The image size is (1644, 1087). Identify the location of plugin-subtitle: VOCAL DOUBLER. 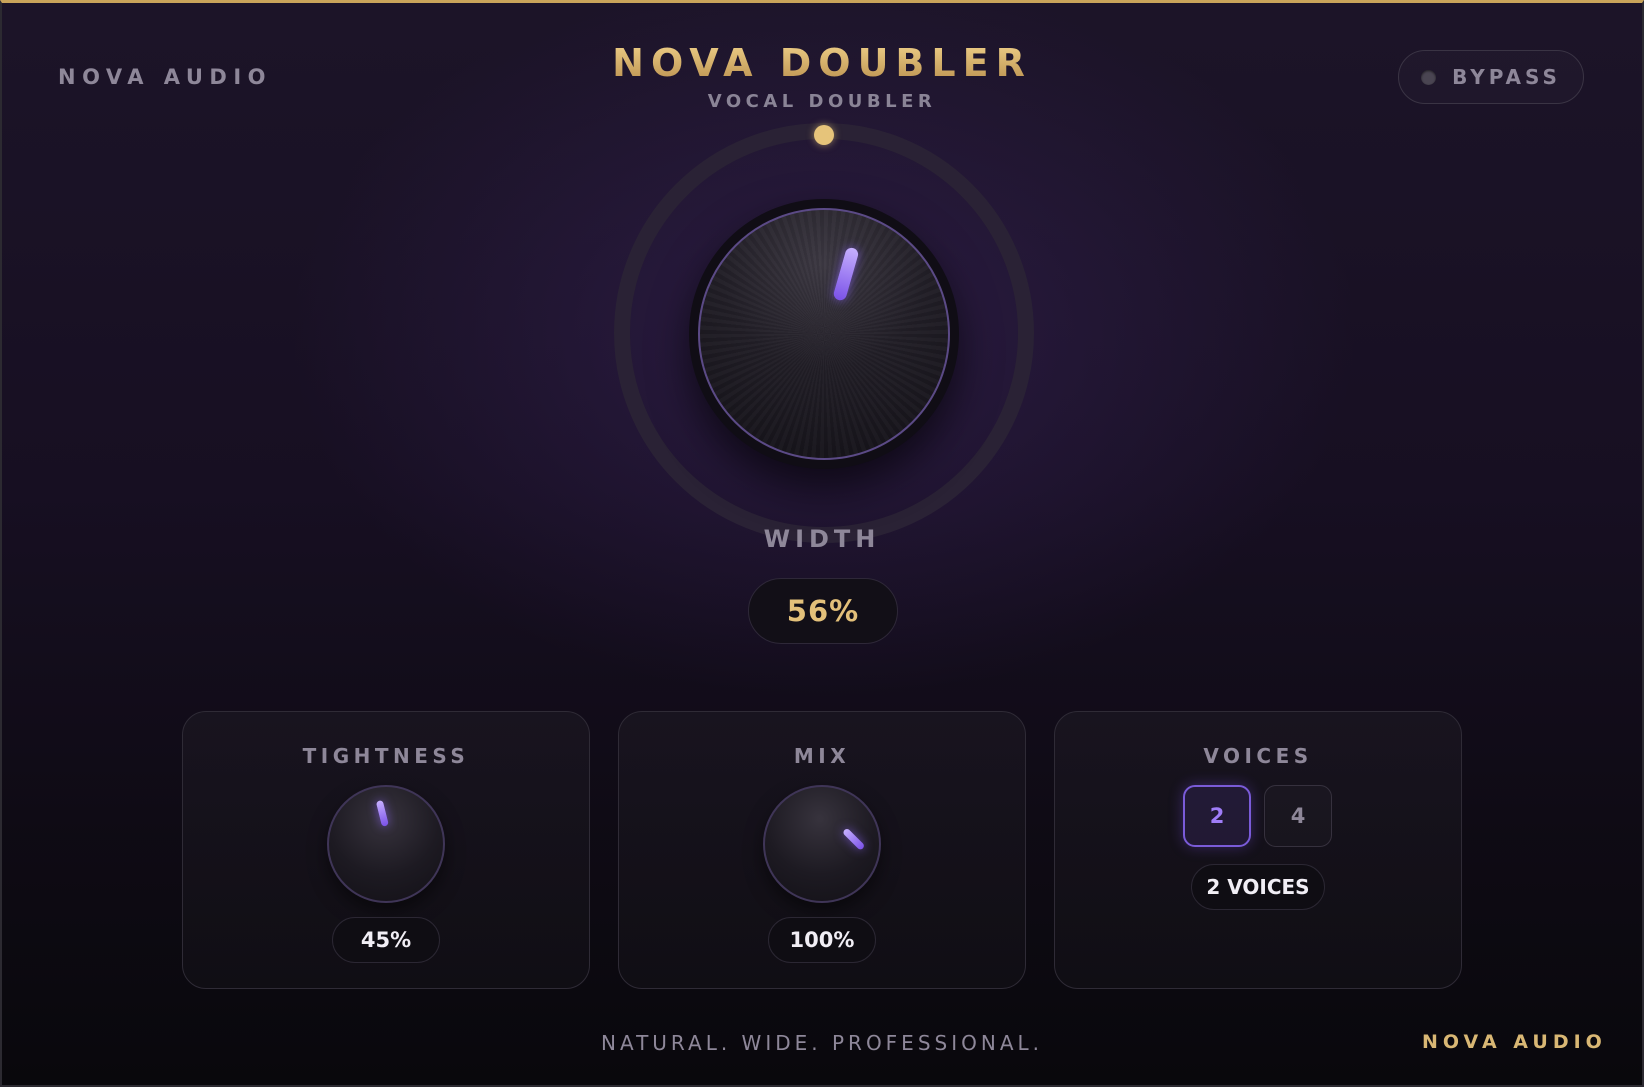
(822, 101).